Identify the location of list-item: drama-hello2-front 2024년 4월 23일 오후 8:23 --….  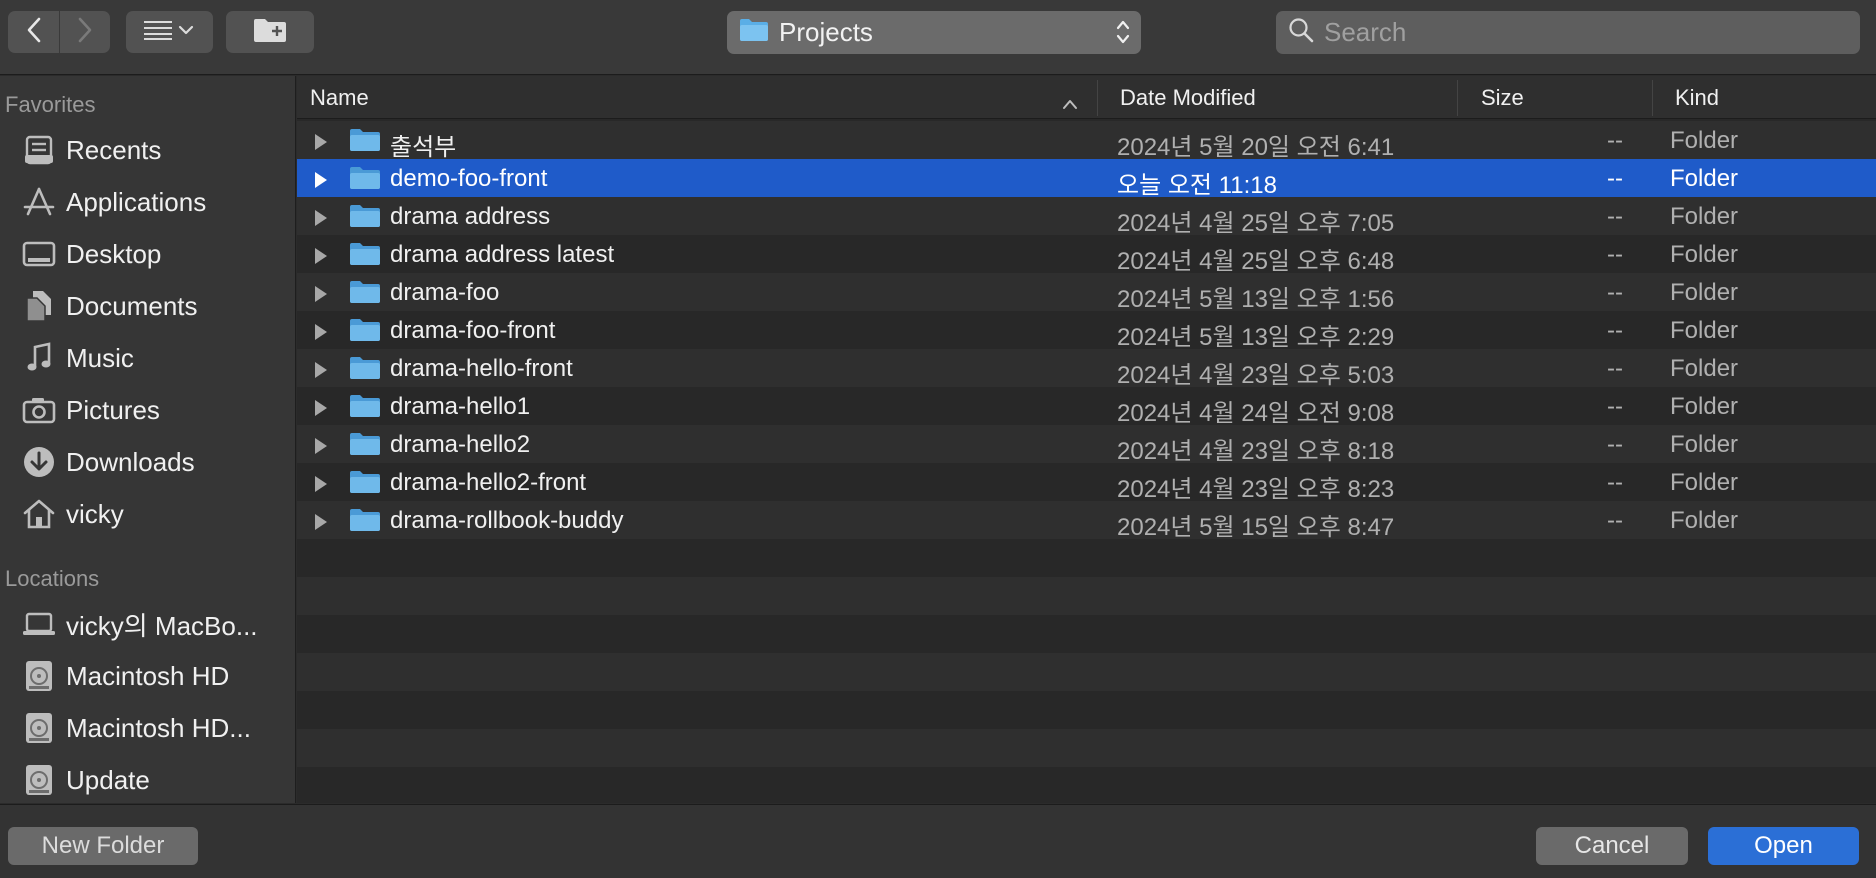
(1086, 483).